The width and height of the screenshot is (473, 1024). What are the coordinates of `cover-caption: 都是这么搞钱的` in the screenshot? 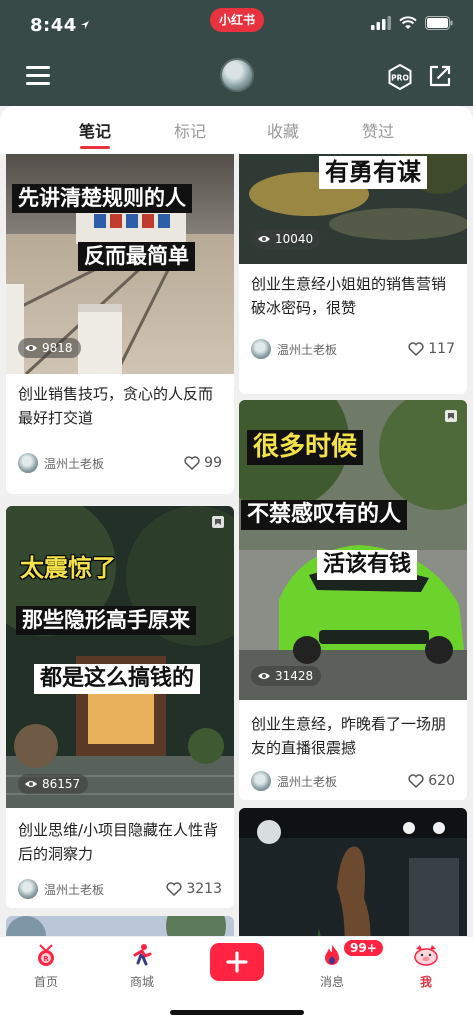 It's located at (117, 679).